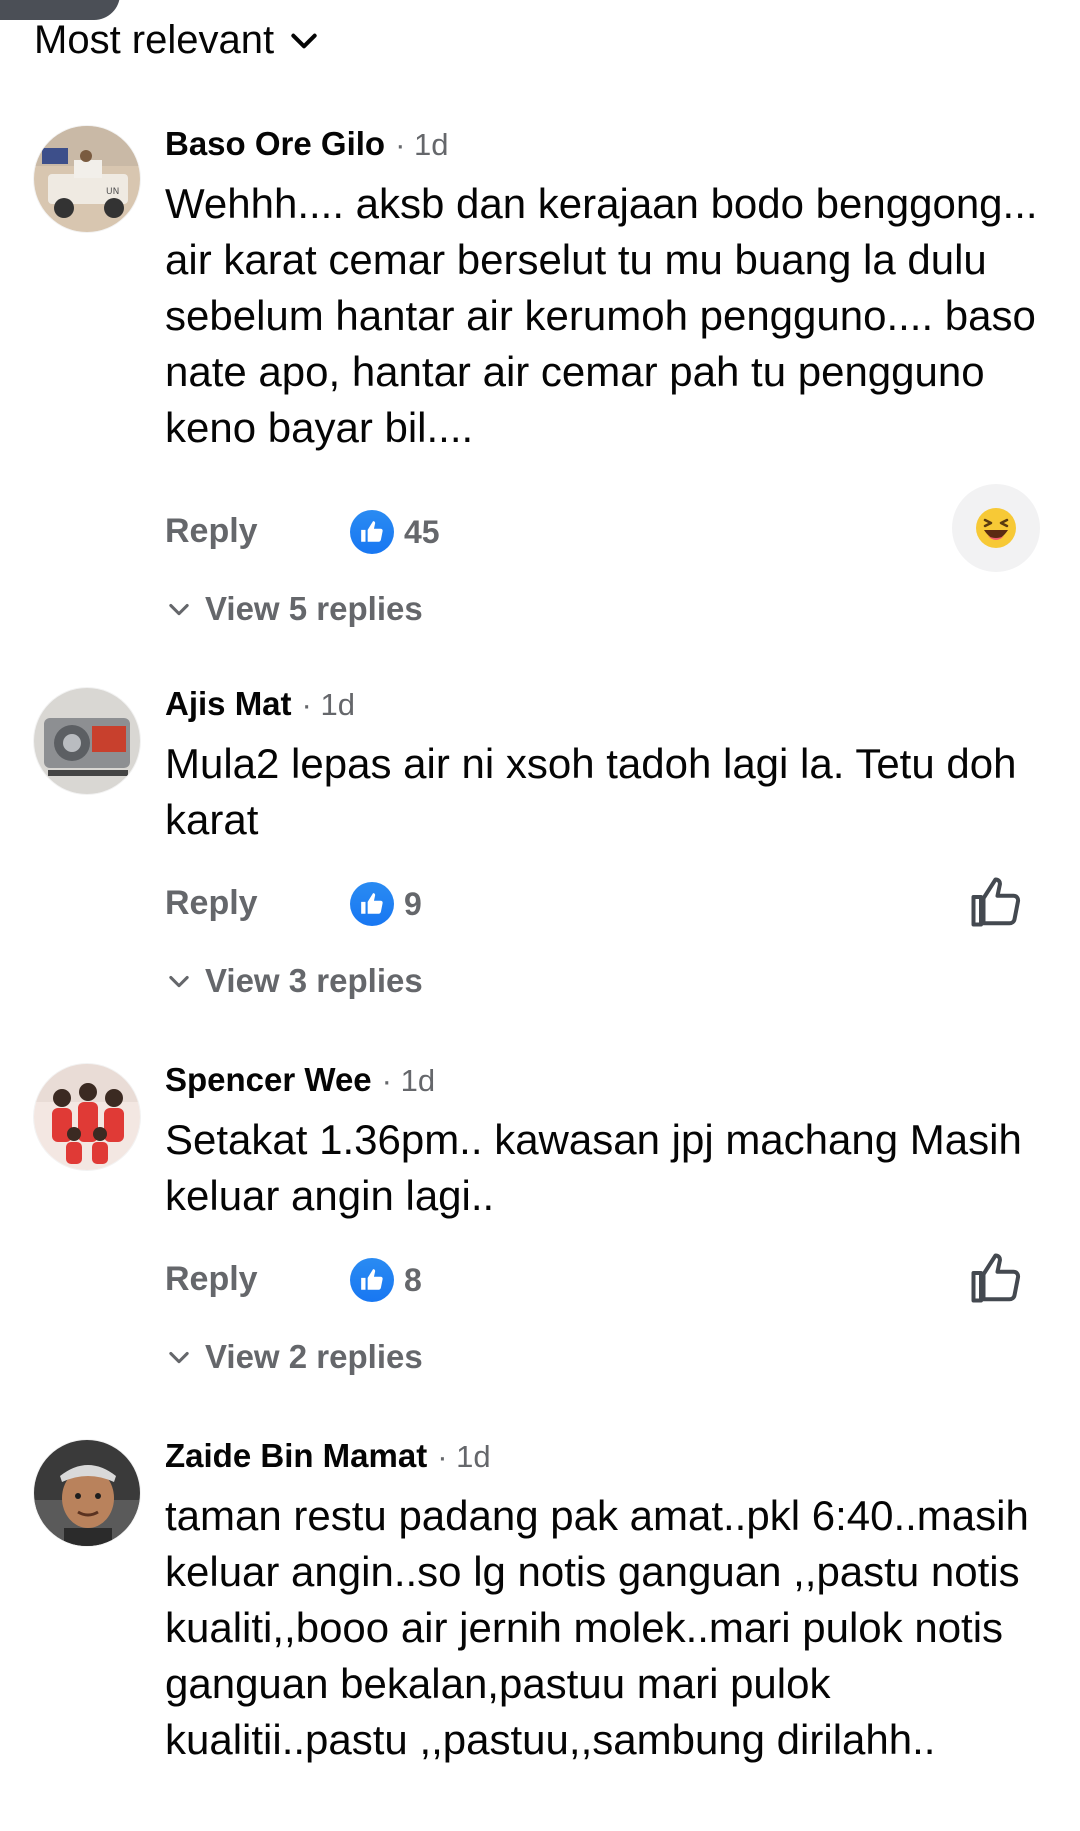 The image size is (1080, 1831). Describe the element at coordinates (314, 608) in the screenshot. I see `view-replies-label: View 5 replies` at that location.